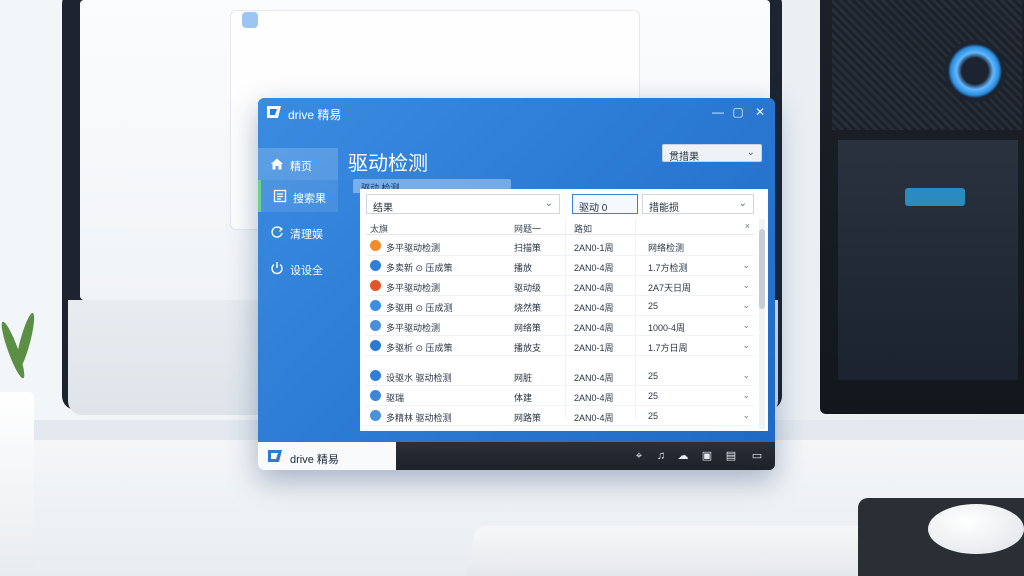 The image size is (1024, 576). Describe the element at coordinates (528, 328) in the screenshot. I see `row-type: 网络策` at that location.